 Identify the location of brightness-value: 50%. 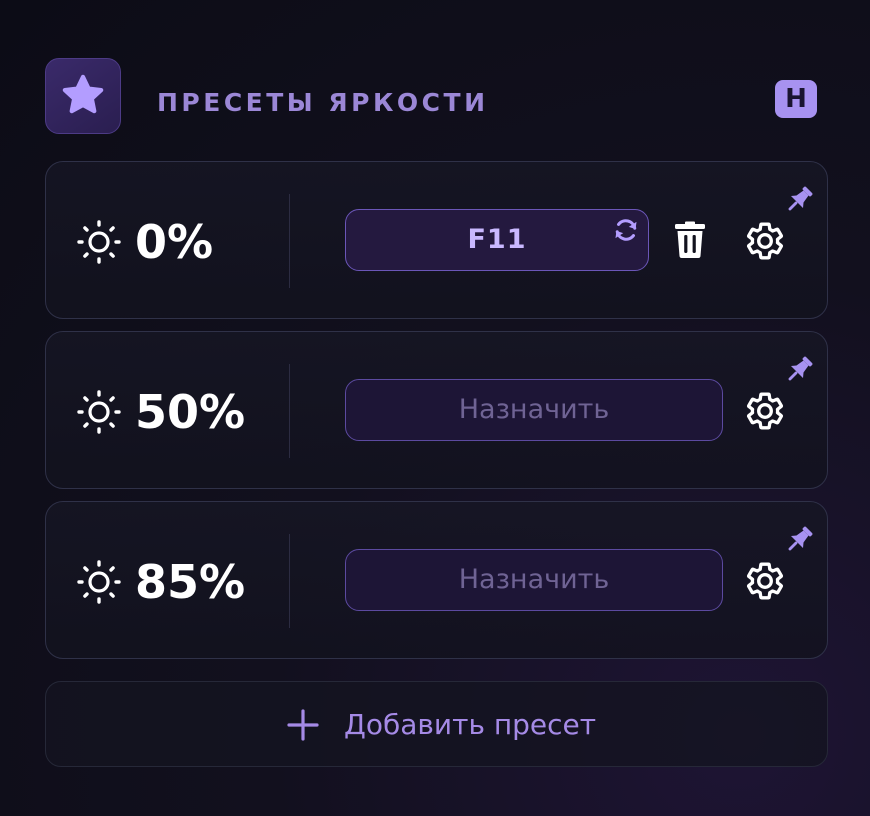
(190, 412).